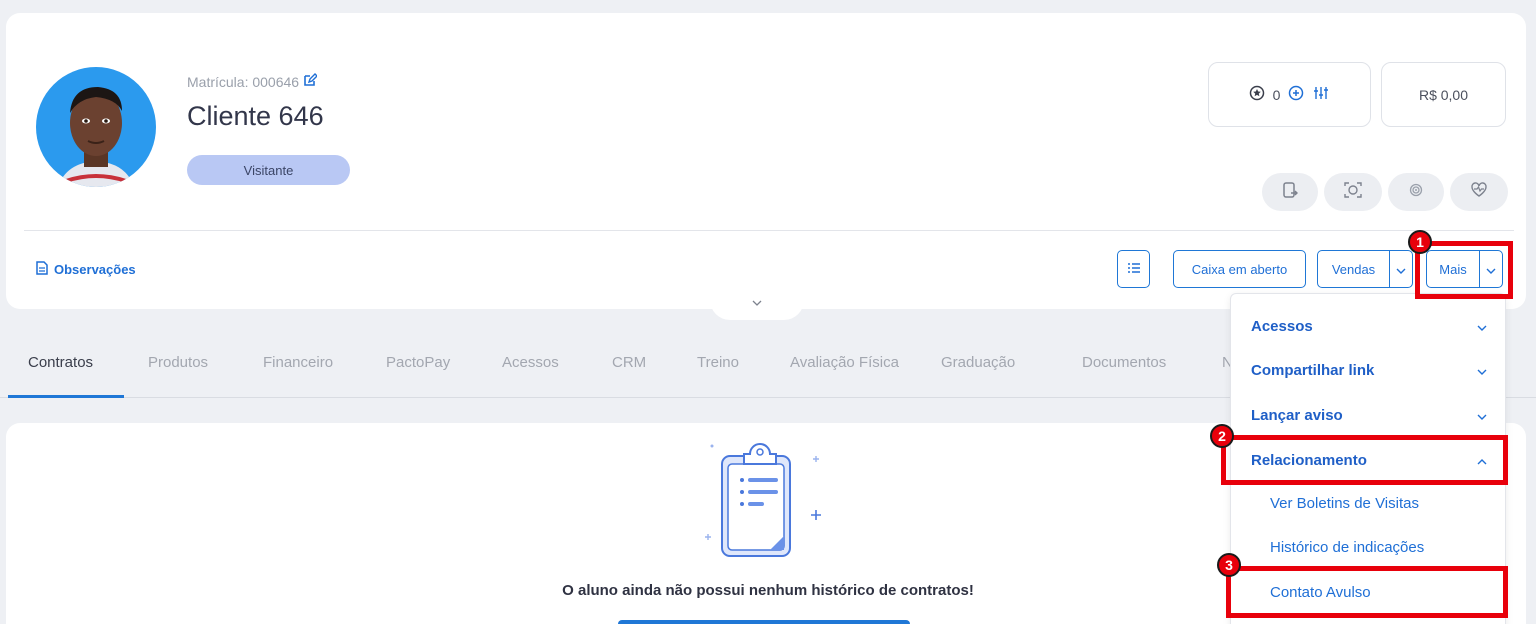 This screenshot has width=1536, height=624. I want to click on matricula-label: Matrícula: 000646, so click(253, 81).